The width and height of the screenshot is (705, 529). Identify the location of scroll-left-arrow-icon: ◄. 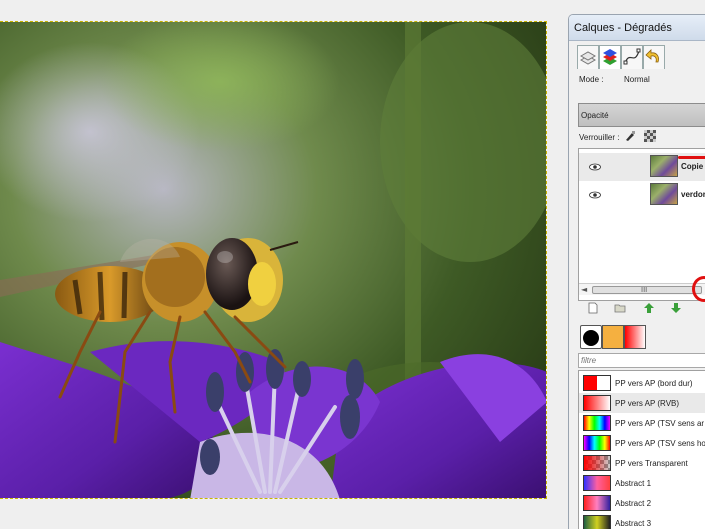
(584, 289).